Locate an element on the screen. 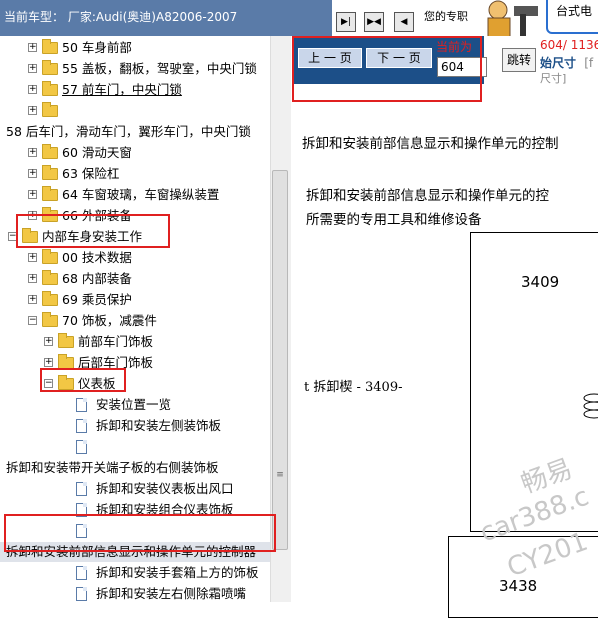 The width and height of the screenshot is (598, 618). tree-item: 拆卸和安装左右侧除霜喷嘴 is located at coordinates (135, 593).